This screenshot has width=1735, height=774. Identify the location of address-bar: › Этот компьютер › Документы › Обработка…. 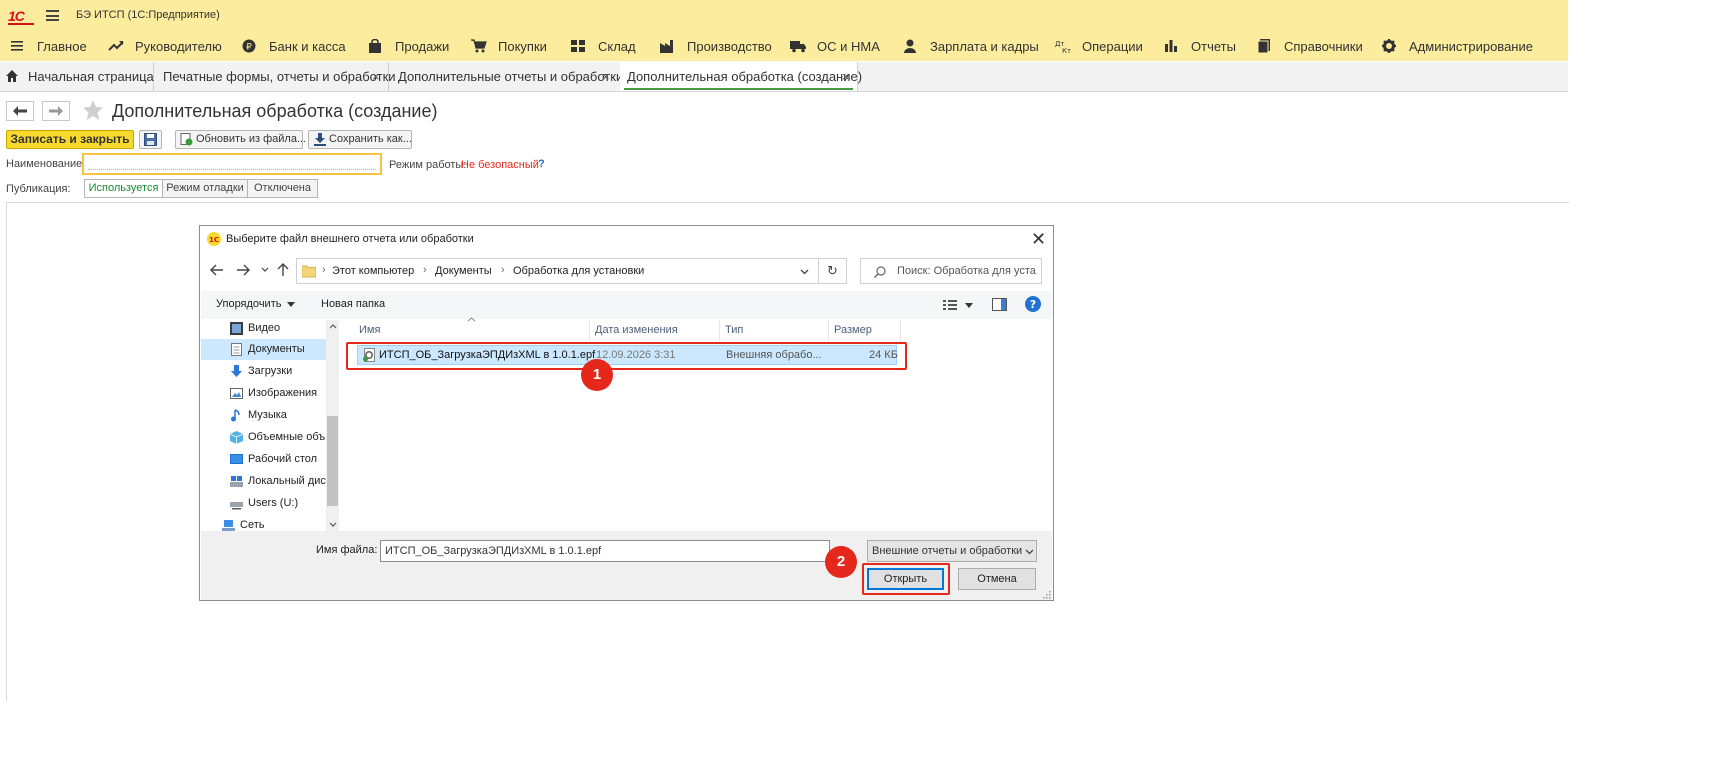
(557, 271).